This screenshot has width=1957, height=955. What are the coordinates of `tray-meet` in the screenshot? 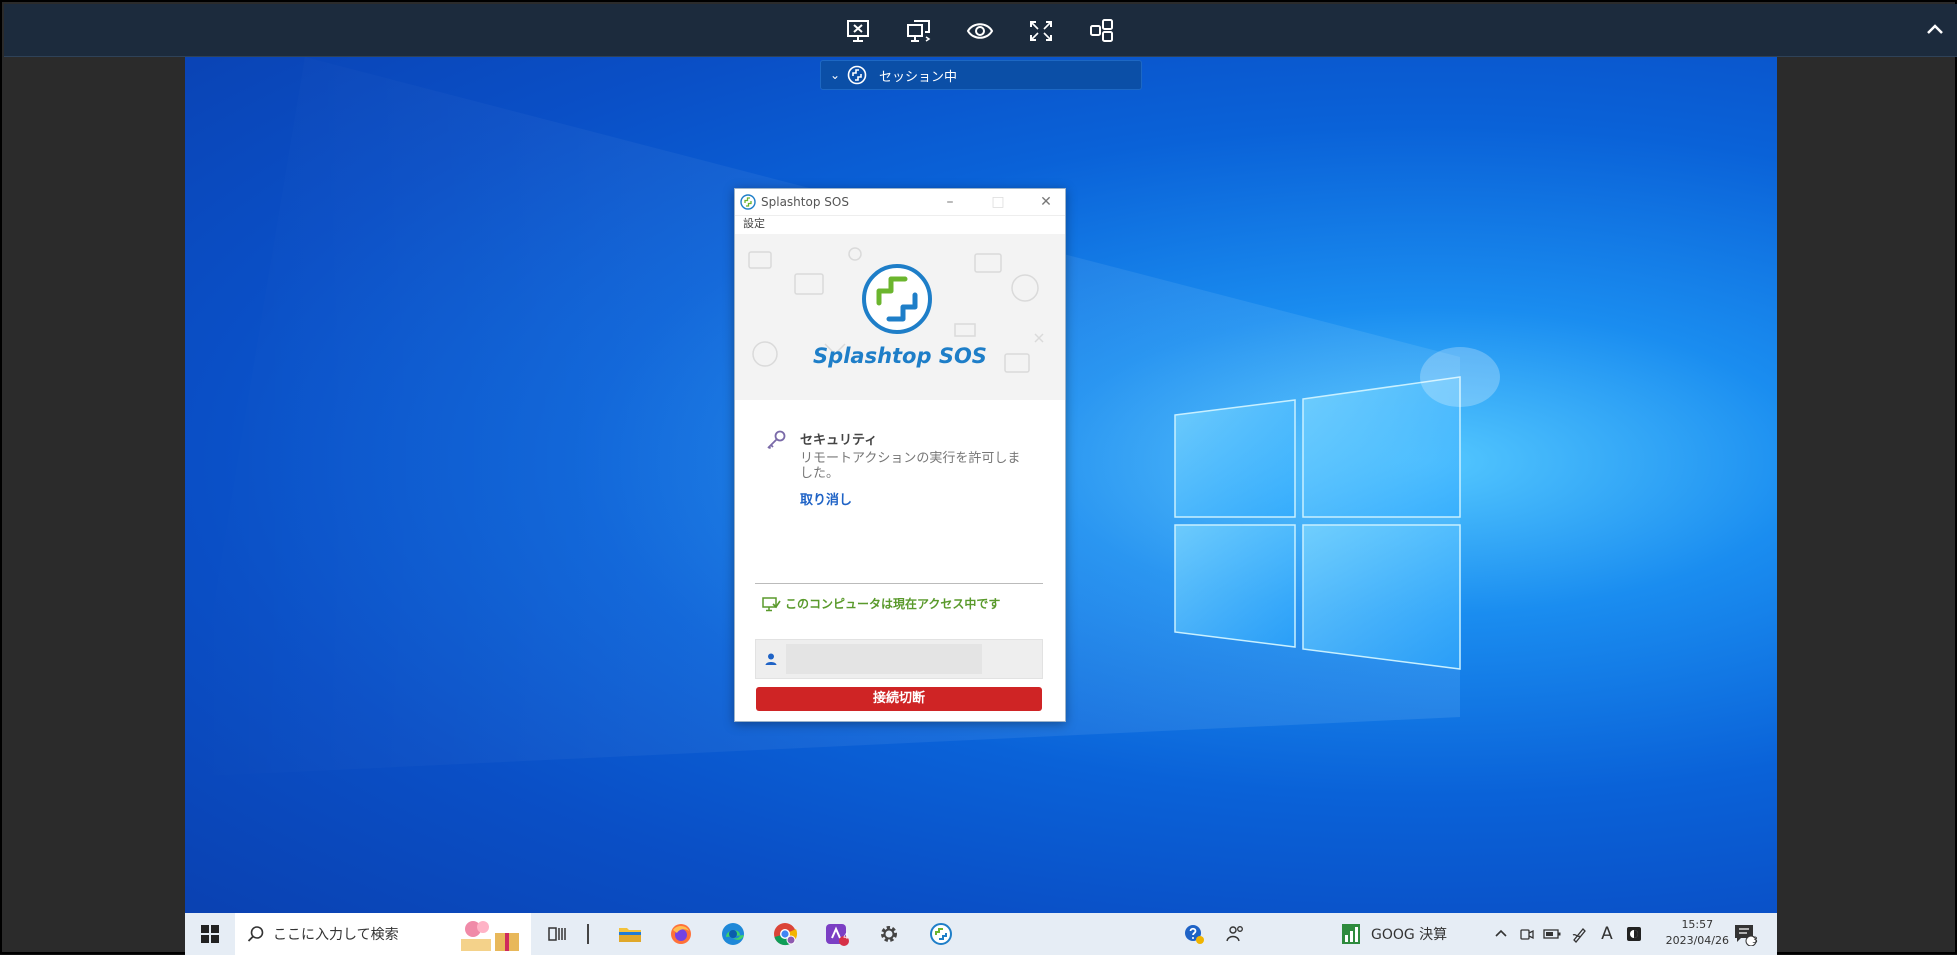 It's located at (1527, 934).